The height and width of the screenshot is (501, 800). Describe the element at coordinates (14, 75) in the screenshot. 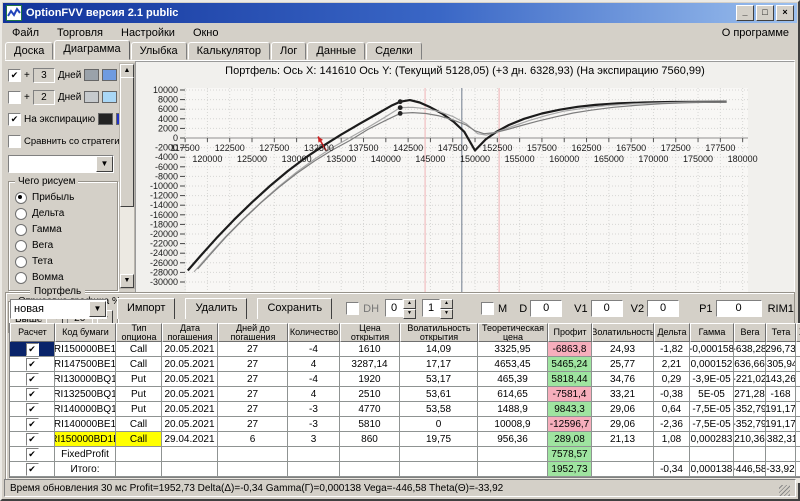

I see `days1-checkbox` at that location.